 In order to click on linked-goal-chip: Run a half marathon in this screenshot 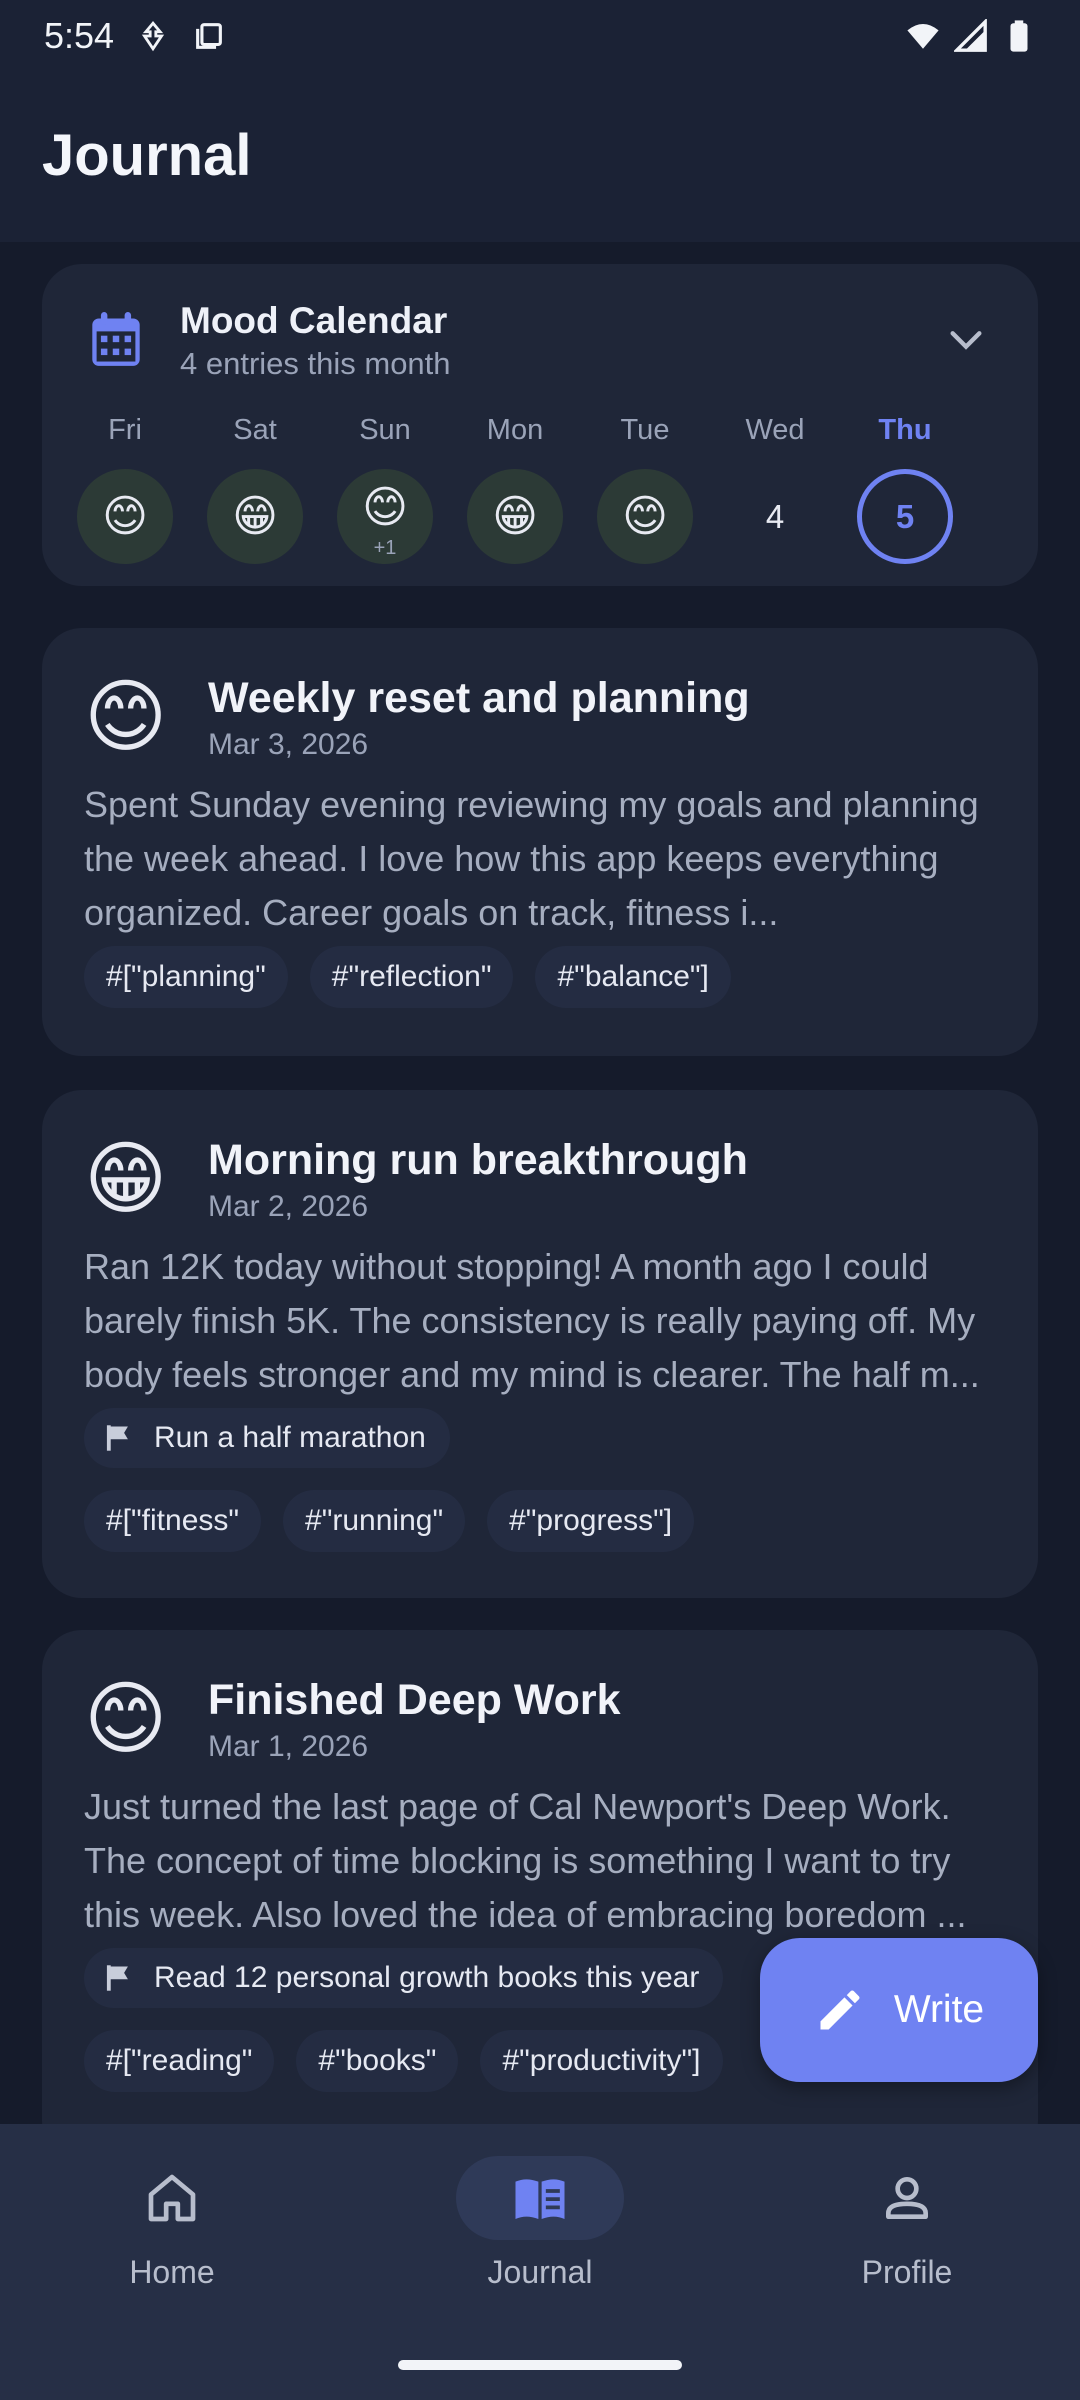, I will do `click(267, 1438)`.